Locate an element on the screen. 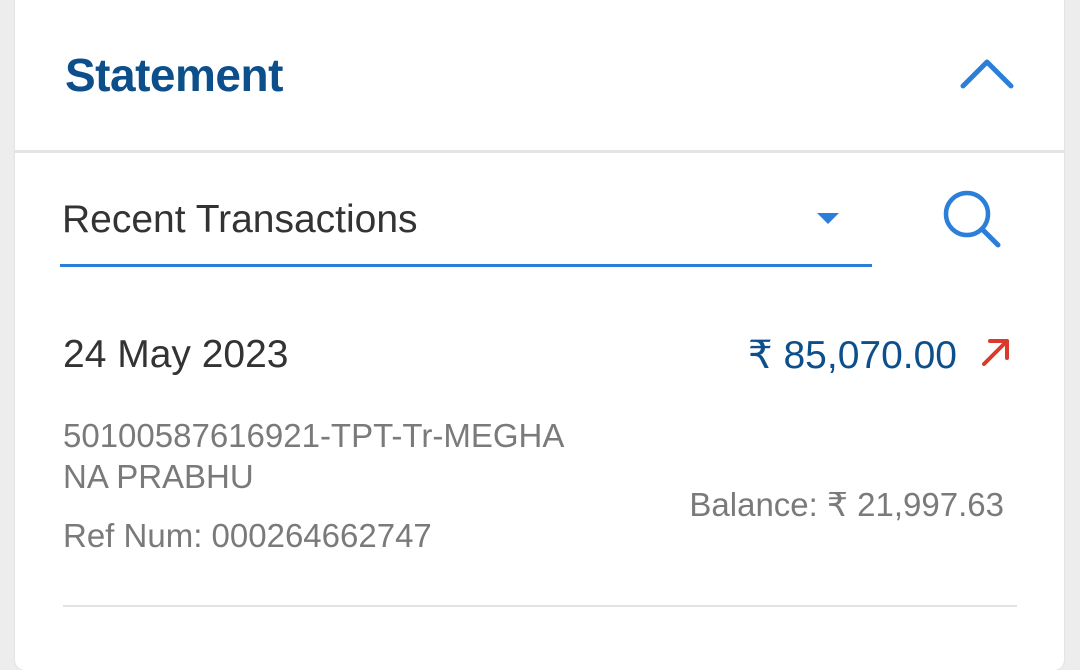 This screenshot has width=1080, height=670. transaction-balance: Balance: ₹ 21,997.63 is located at coordinates (846, 504).